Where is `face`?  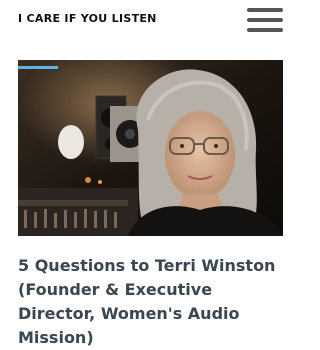
face is located at coordinates (200, 155).